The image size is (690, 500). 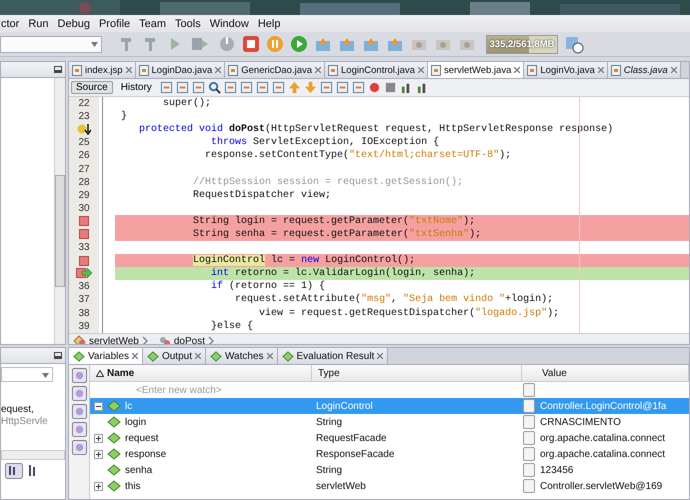 What do you see at coordinates (139, 470) in the screenshot?
I see `variable-name: senha` at bounding box center [139, 470].